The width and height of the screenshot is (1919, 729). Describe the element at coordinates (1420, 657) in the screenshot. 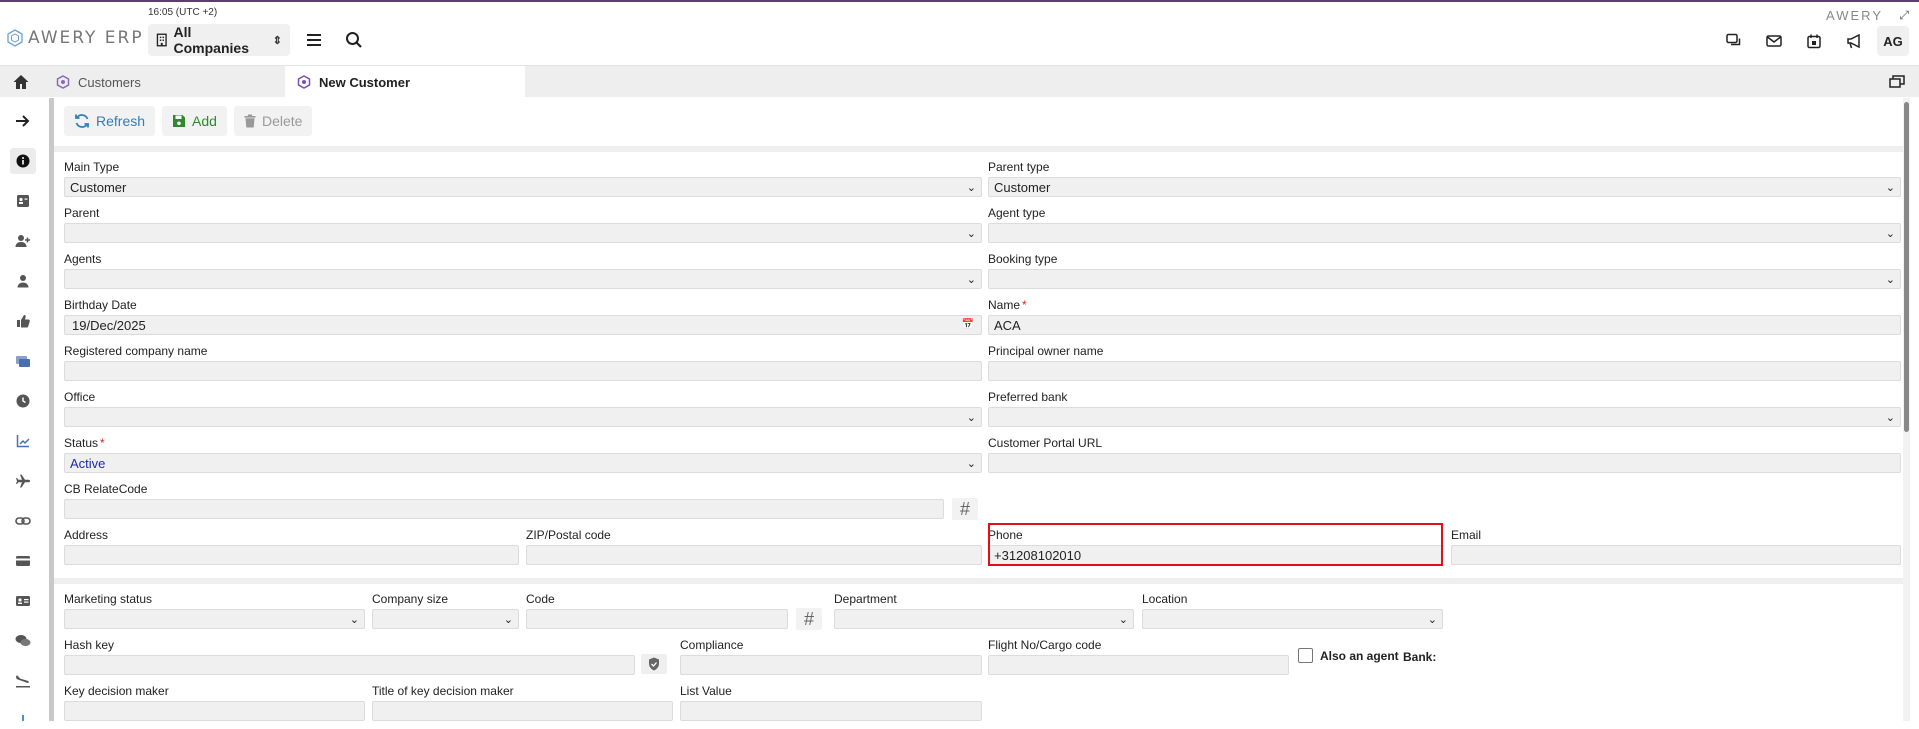

I see `bank-label: Bank:` at that location.